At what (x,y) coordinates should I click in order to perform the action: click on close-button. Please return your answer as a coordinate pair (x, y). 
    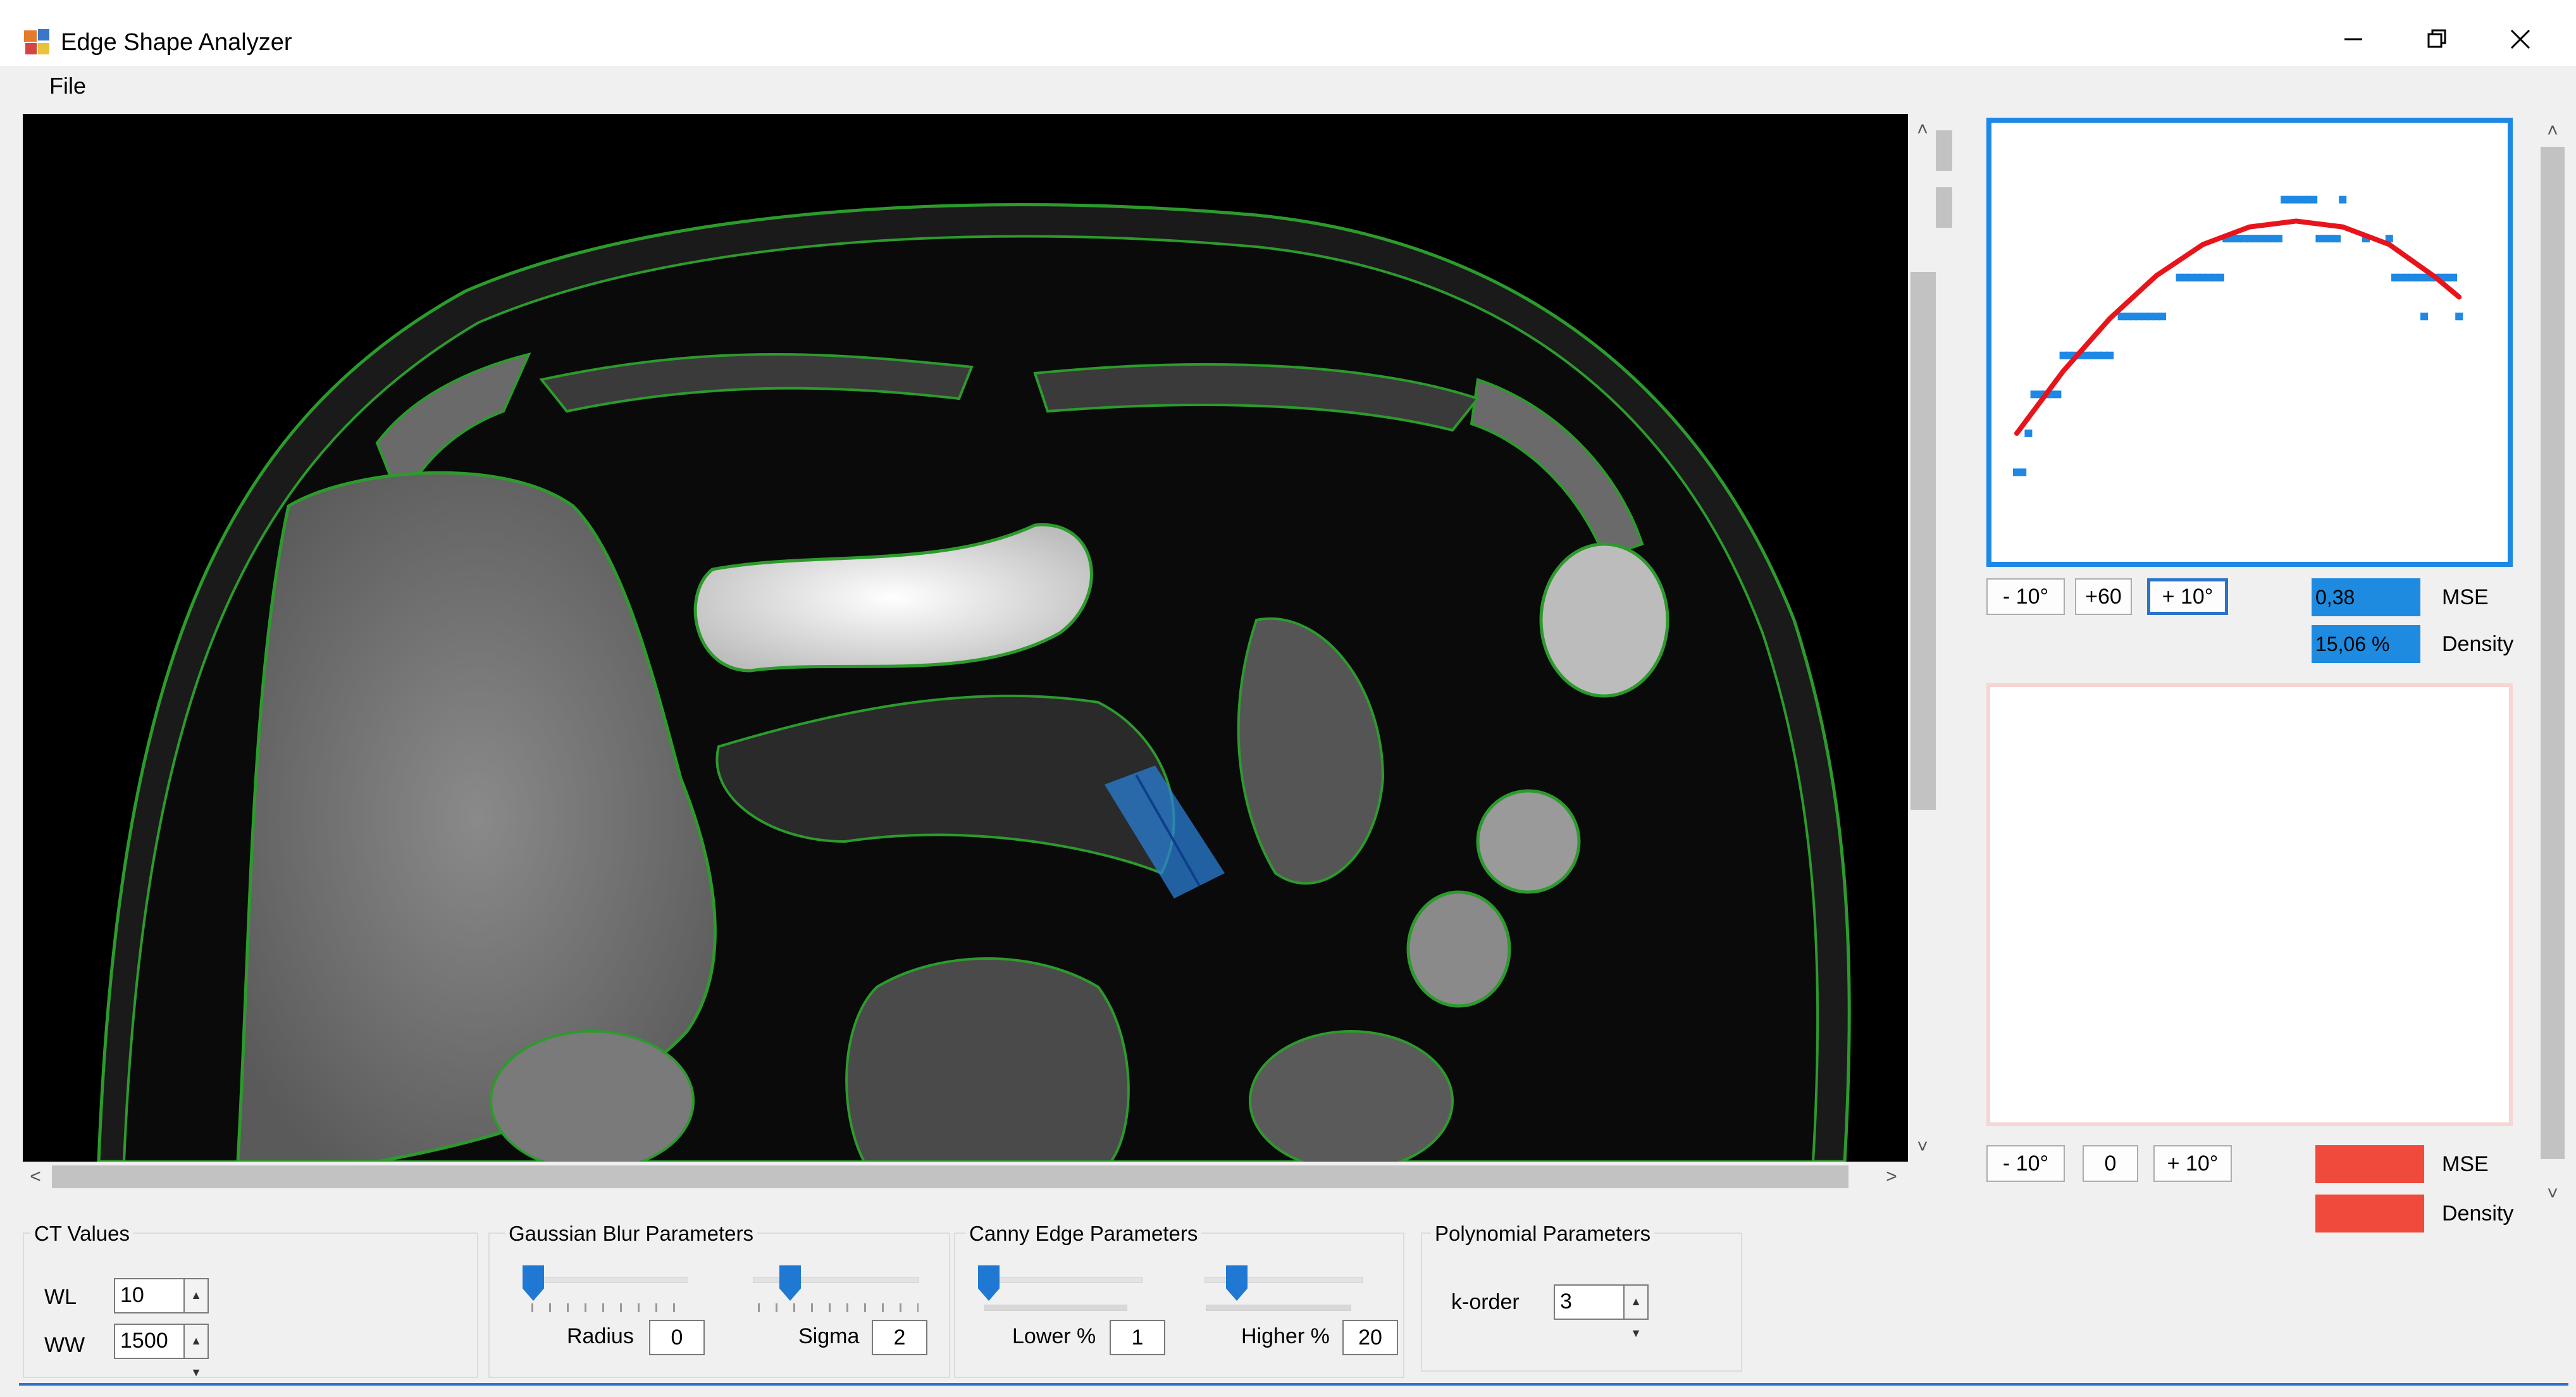
    Looking at the image, I should click on (2520, 39).